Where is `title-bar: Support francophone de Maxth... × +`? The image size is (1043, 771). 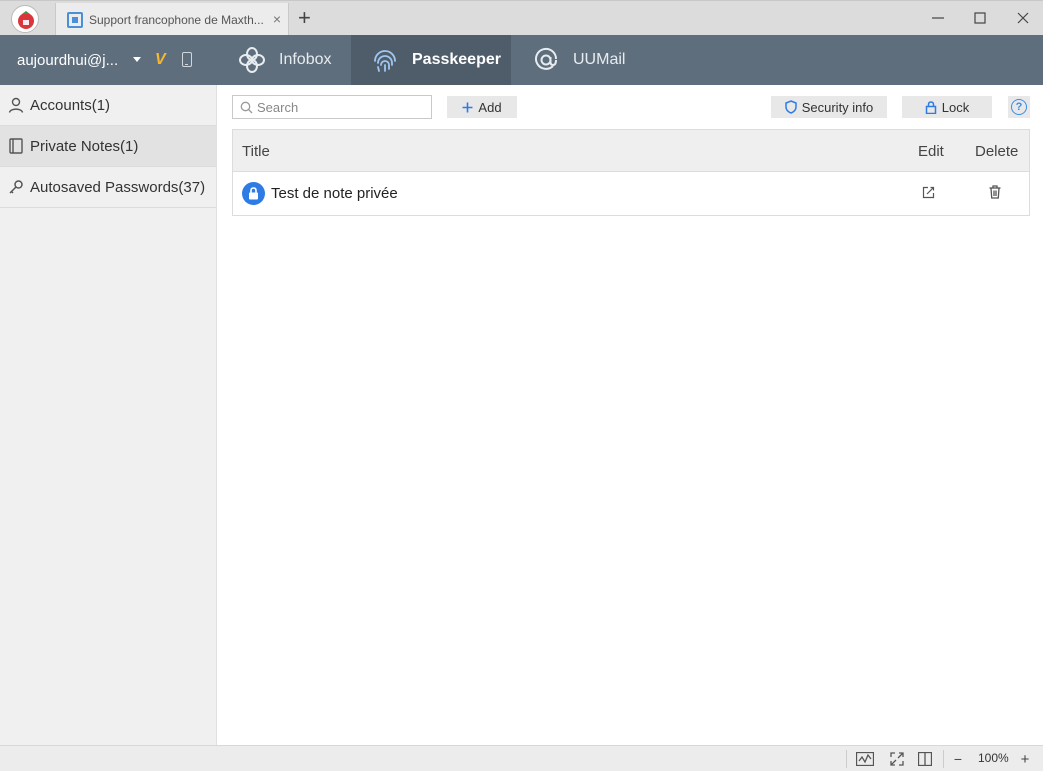
title-bar: Support francophone de Maxth... × + is located at coordinates (521, 18).